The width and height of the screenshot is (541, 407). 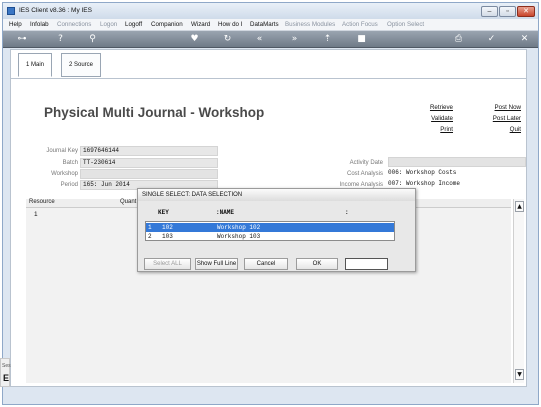 I want to click on menu-infolab: Infolab, so click(x=39, y=24).